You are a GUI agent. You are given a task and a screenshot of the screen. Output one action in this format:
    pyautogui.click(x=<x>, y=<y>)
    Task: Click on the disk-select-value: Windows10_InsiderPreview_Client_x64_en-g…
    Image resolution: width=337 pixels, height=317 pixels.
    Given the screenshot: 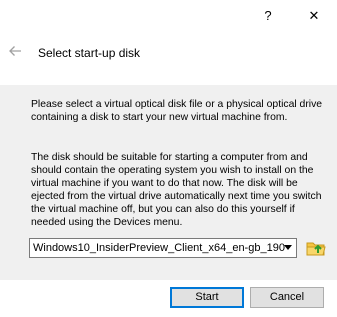 What is the action you would take?
    pyautogui.click(x=159, y=248)
    